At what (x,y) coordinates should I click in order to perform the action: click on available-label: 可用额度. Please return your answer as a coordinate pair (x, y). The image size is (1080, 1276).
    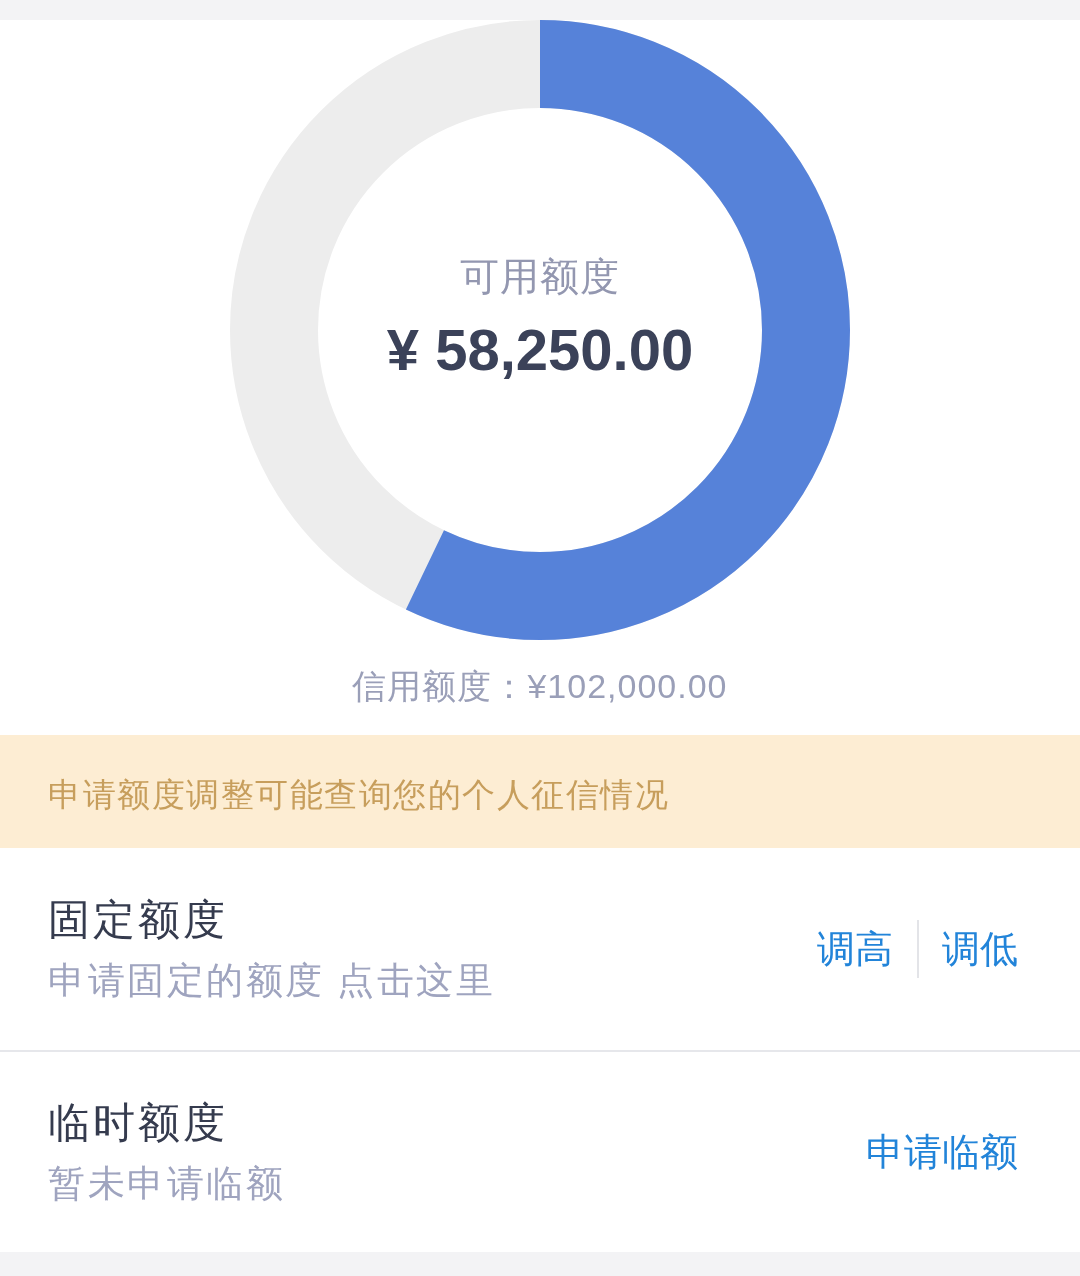
    Looking at the image, I should click on (540, 276).